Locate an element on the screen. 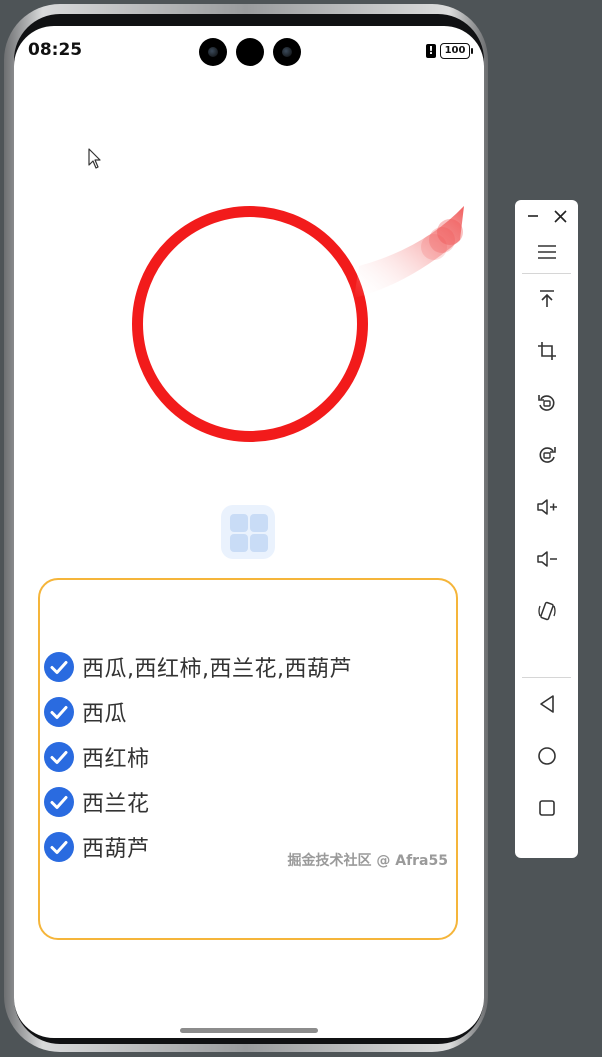 This screenshot has width=602, height=1057. close-icon is located at coordinates (560, 216).